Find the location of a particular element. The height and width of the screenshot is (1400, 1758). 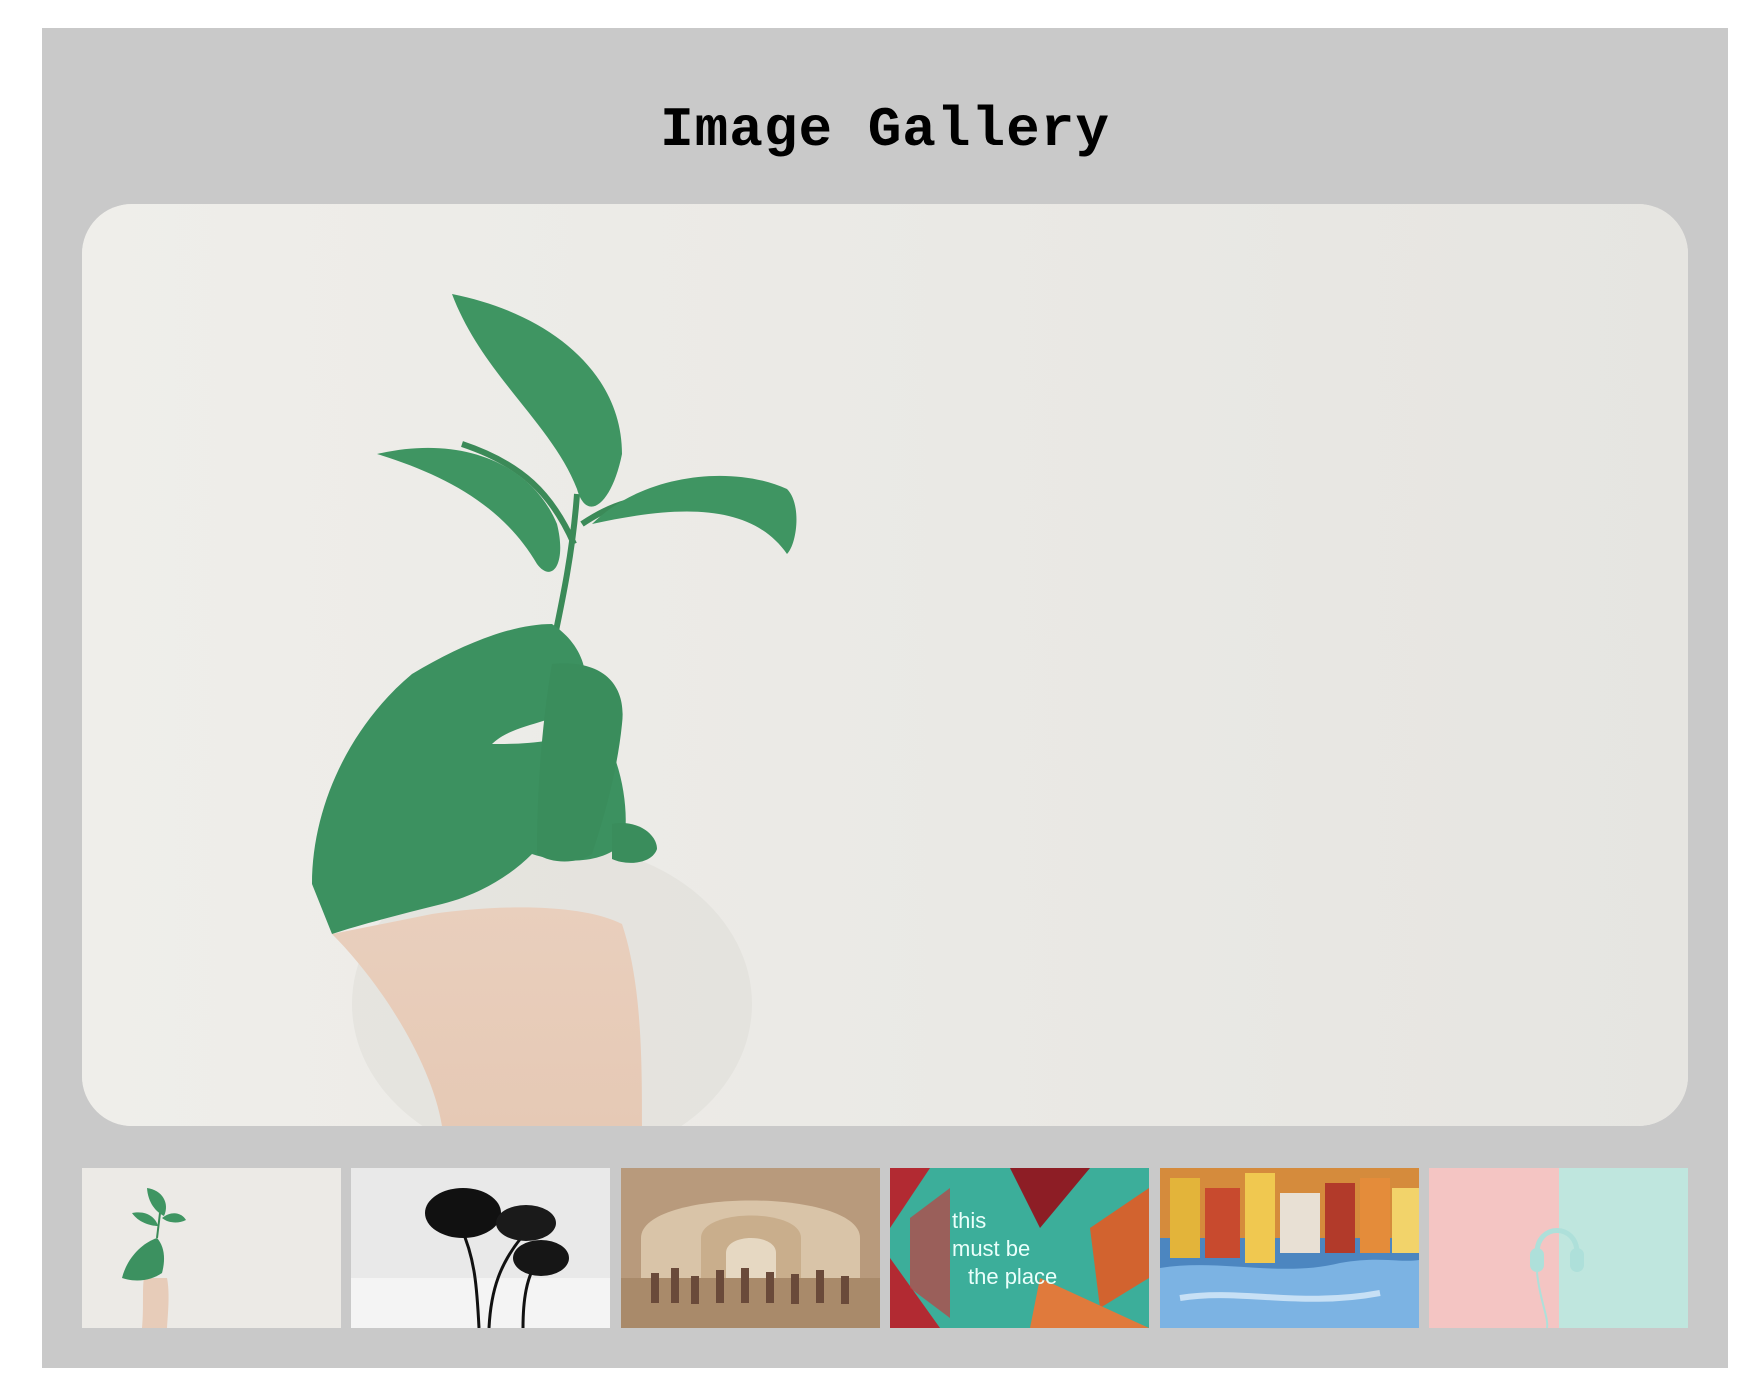

fresco-thumbnail is located at coordinates (750, 1248).